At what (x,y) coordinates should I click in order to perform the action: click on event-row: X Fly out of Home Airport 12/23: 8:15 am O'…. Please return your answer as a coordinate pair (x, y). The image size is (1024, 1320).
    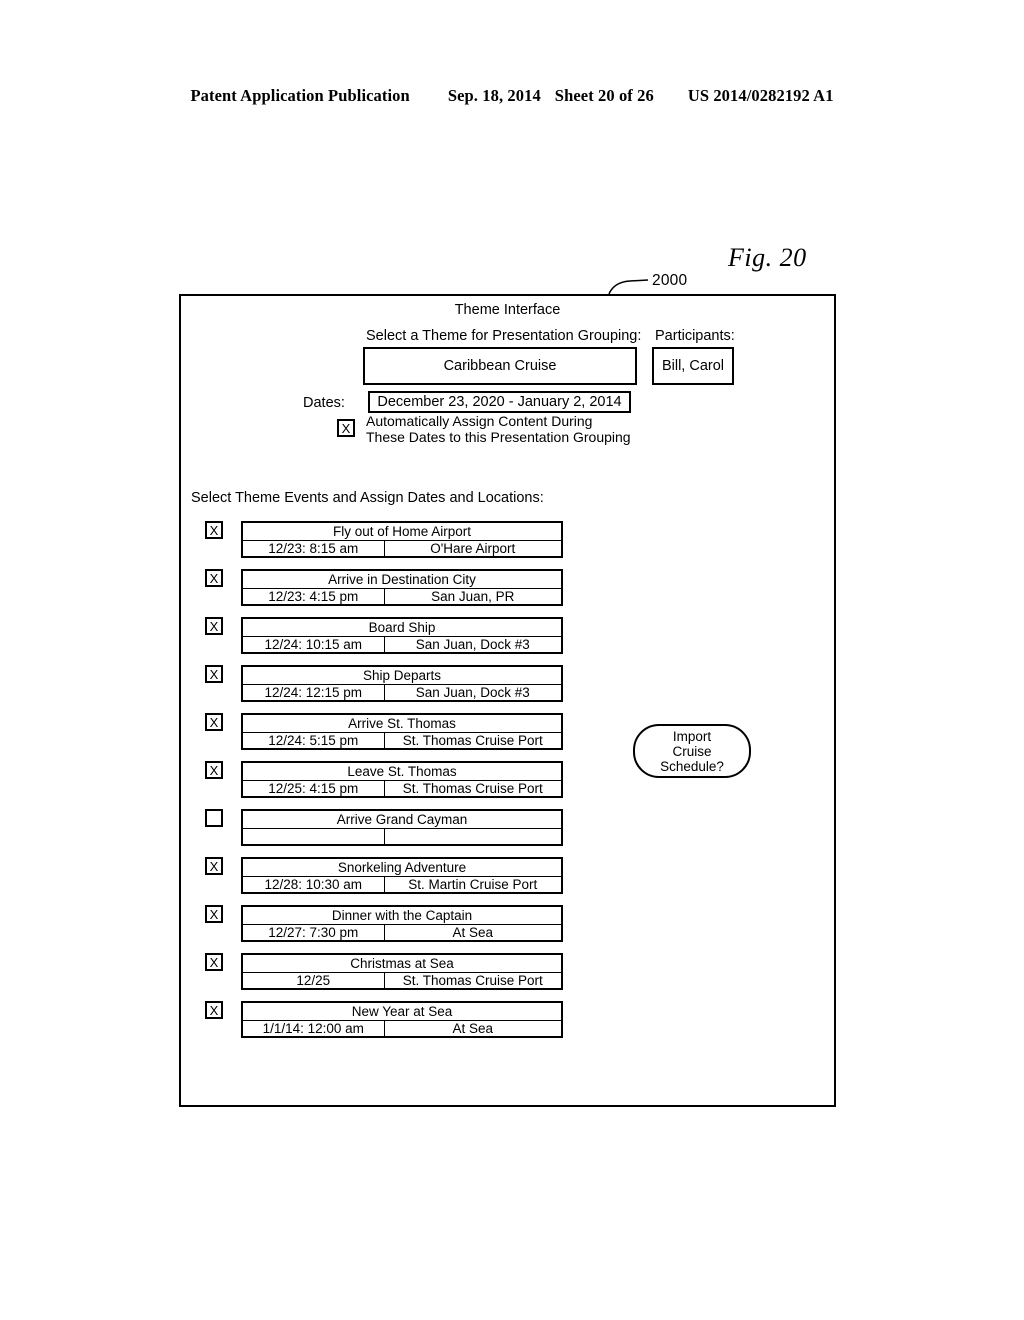
    Looking at the image, I should click on (405, 540).